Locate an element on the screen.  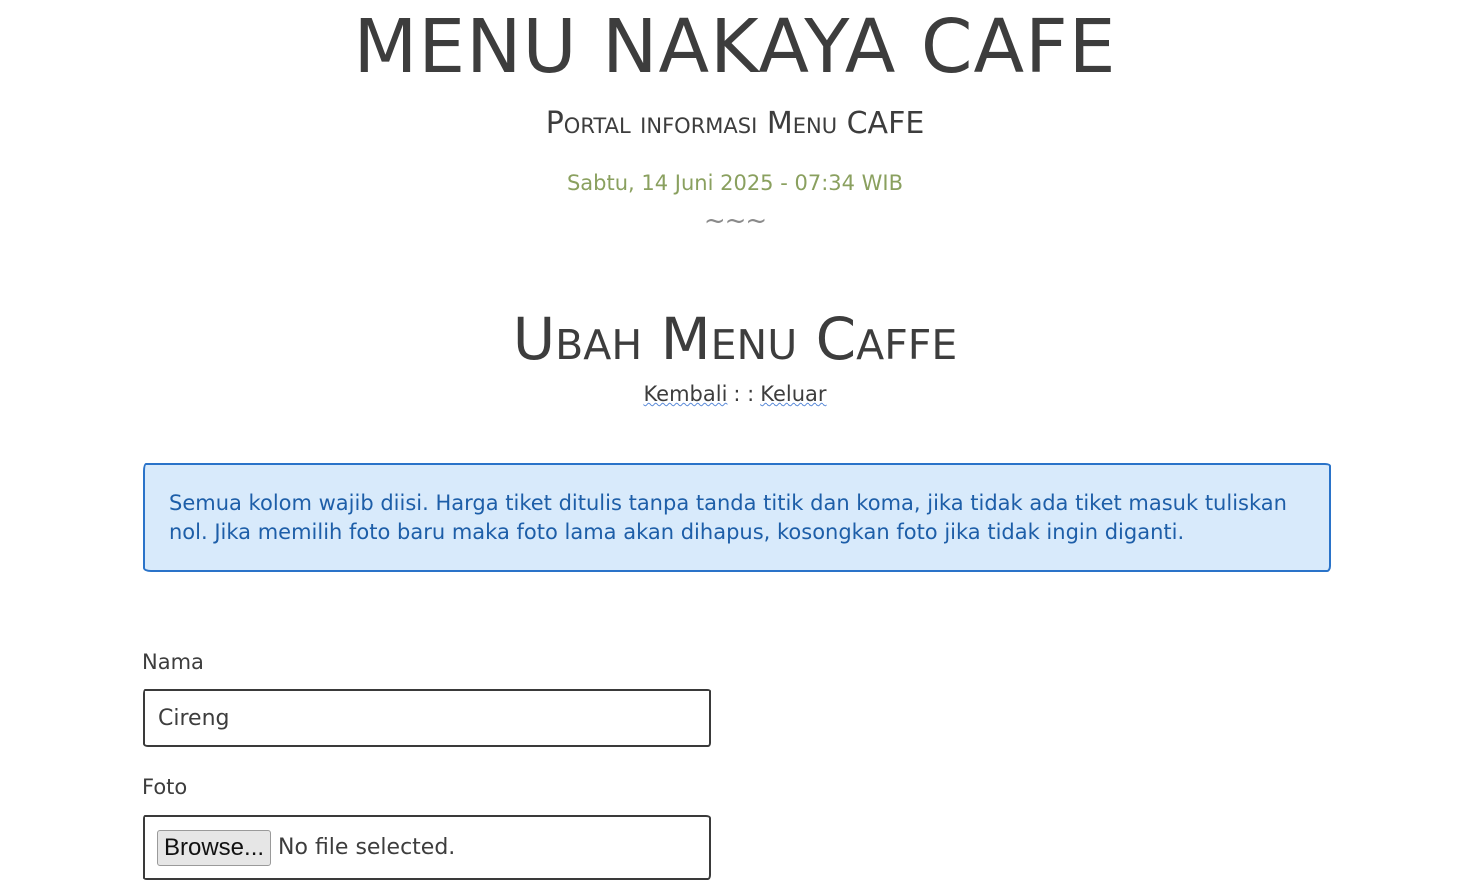
nav-links: Kembali : : Keluar is located at coordinates (735, 394).